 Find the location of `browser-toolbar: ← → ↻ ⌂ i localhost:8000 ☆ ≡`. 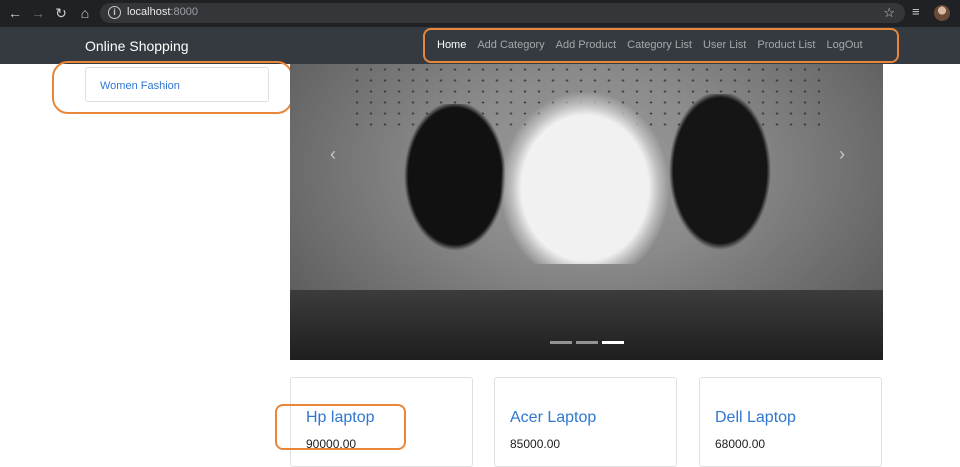

browser-toolbar: ← → ↻ ⌂ i localhost:8000 ☆ ≡ is located at coordinates (480, 13).